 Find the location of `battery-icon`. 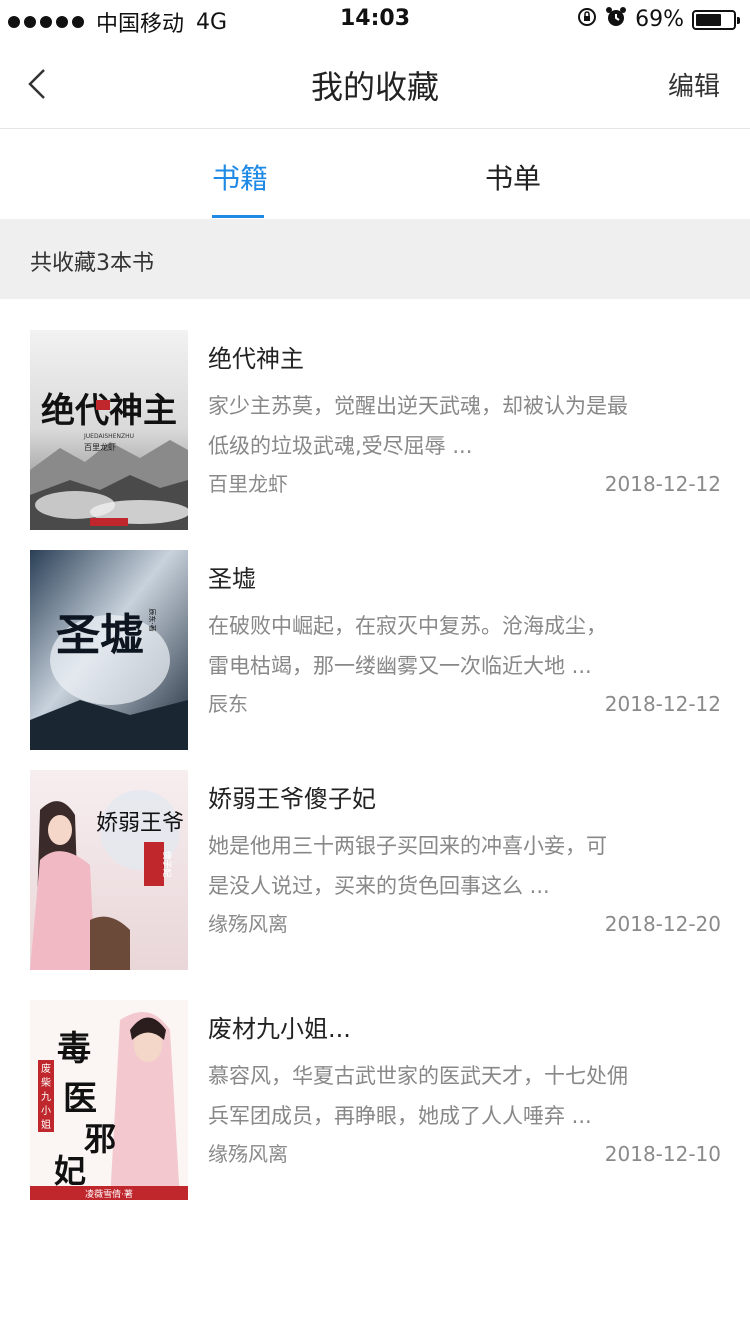

battery-icon is located at coordinates (716, 19).